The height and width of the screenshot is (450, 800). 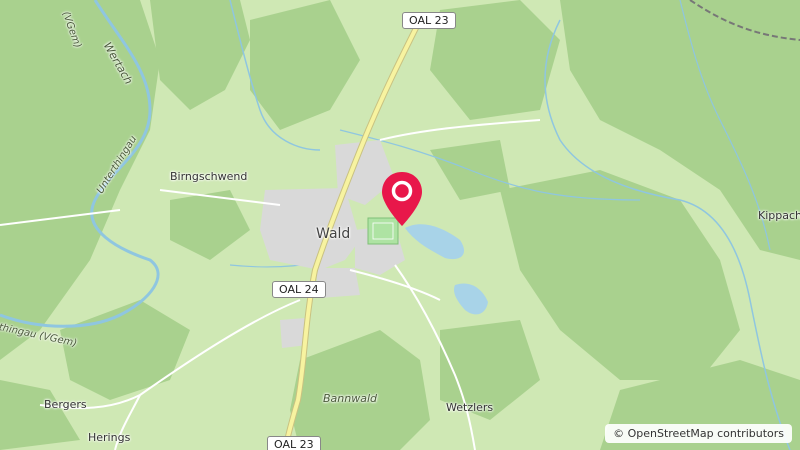 I want to click on road-shield-oal24: OAL 24, so click(x=299, y=289).